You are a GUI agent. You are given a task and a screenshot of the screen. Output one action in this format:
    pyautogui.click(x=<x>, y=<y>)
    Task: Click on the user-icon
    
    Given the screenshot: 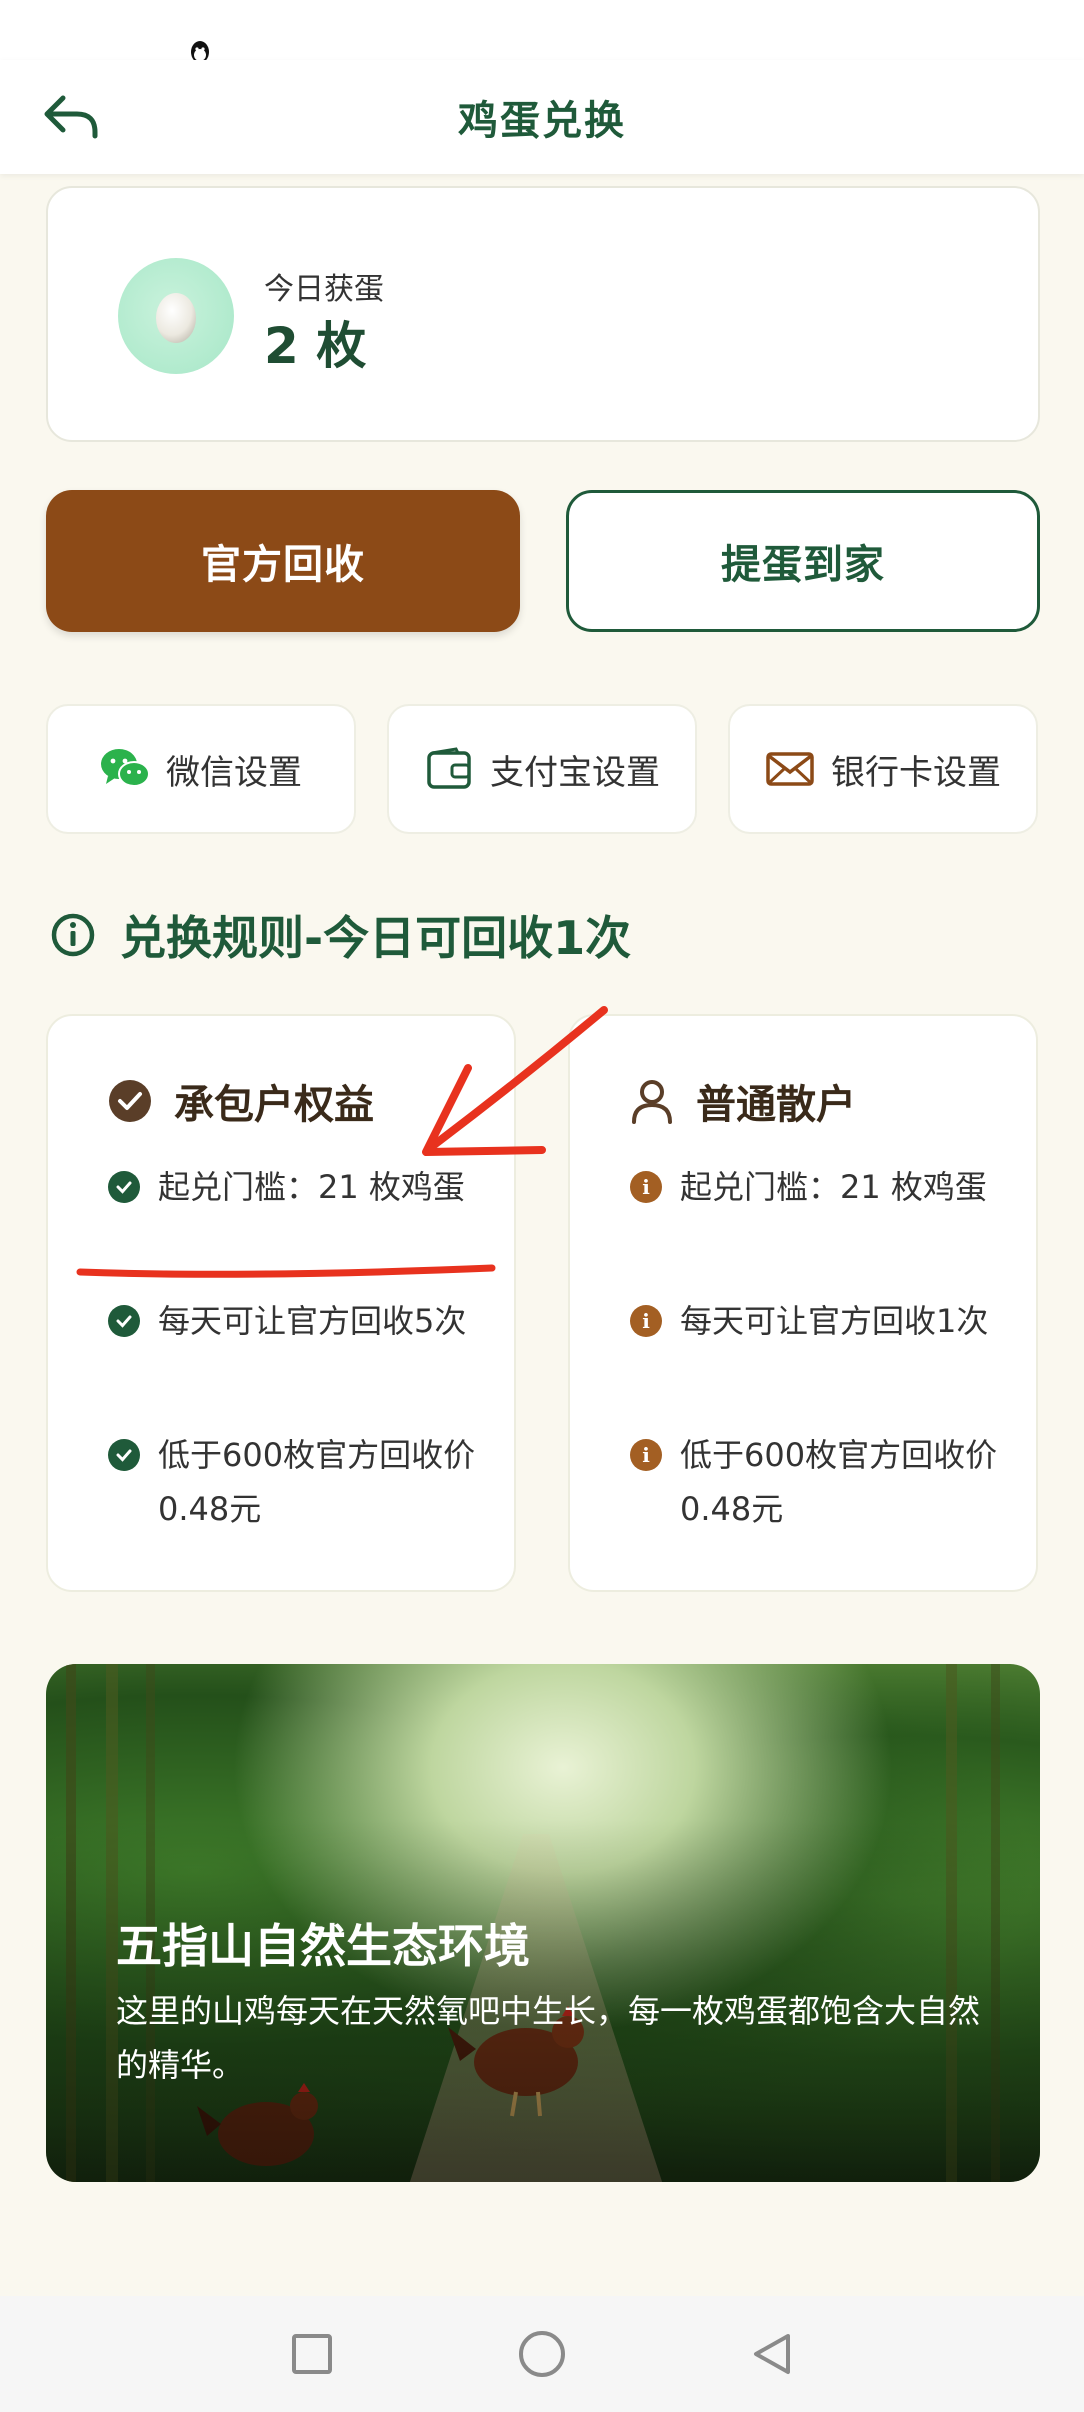 What is the action you would take?
    pyautogui.click(x=652, y=1102)
    